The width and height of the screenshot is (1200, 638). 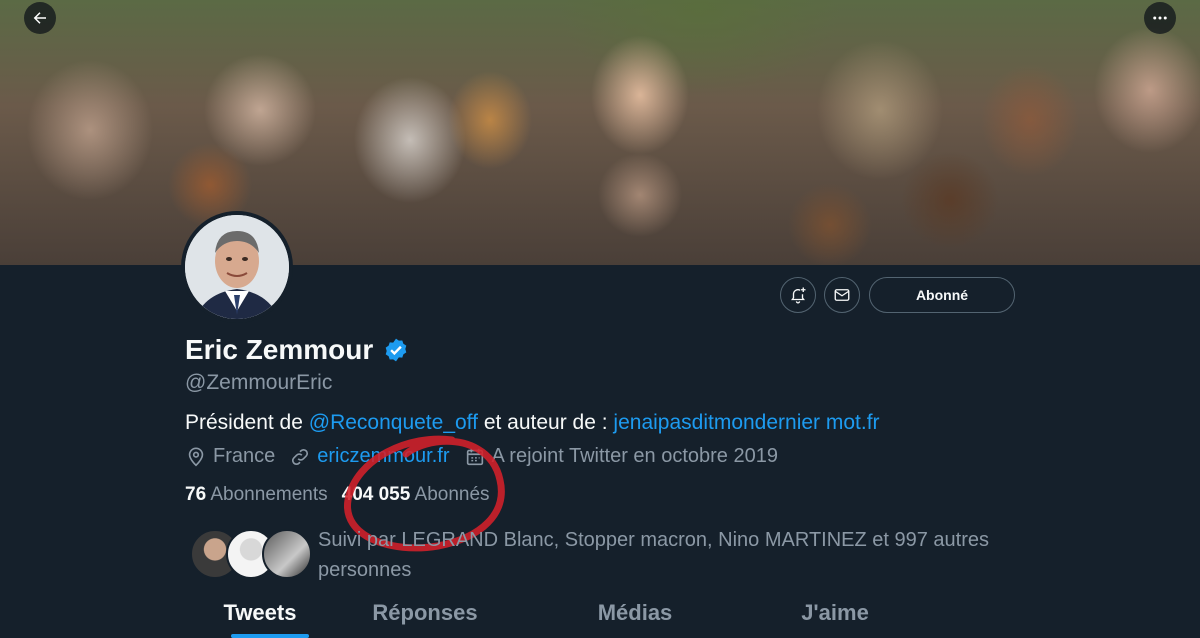 I want to click on ellipsis-icon, so click(x=1160, y=18).